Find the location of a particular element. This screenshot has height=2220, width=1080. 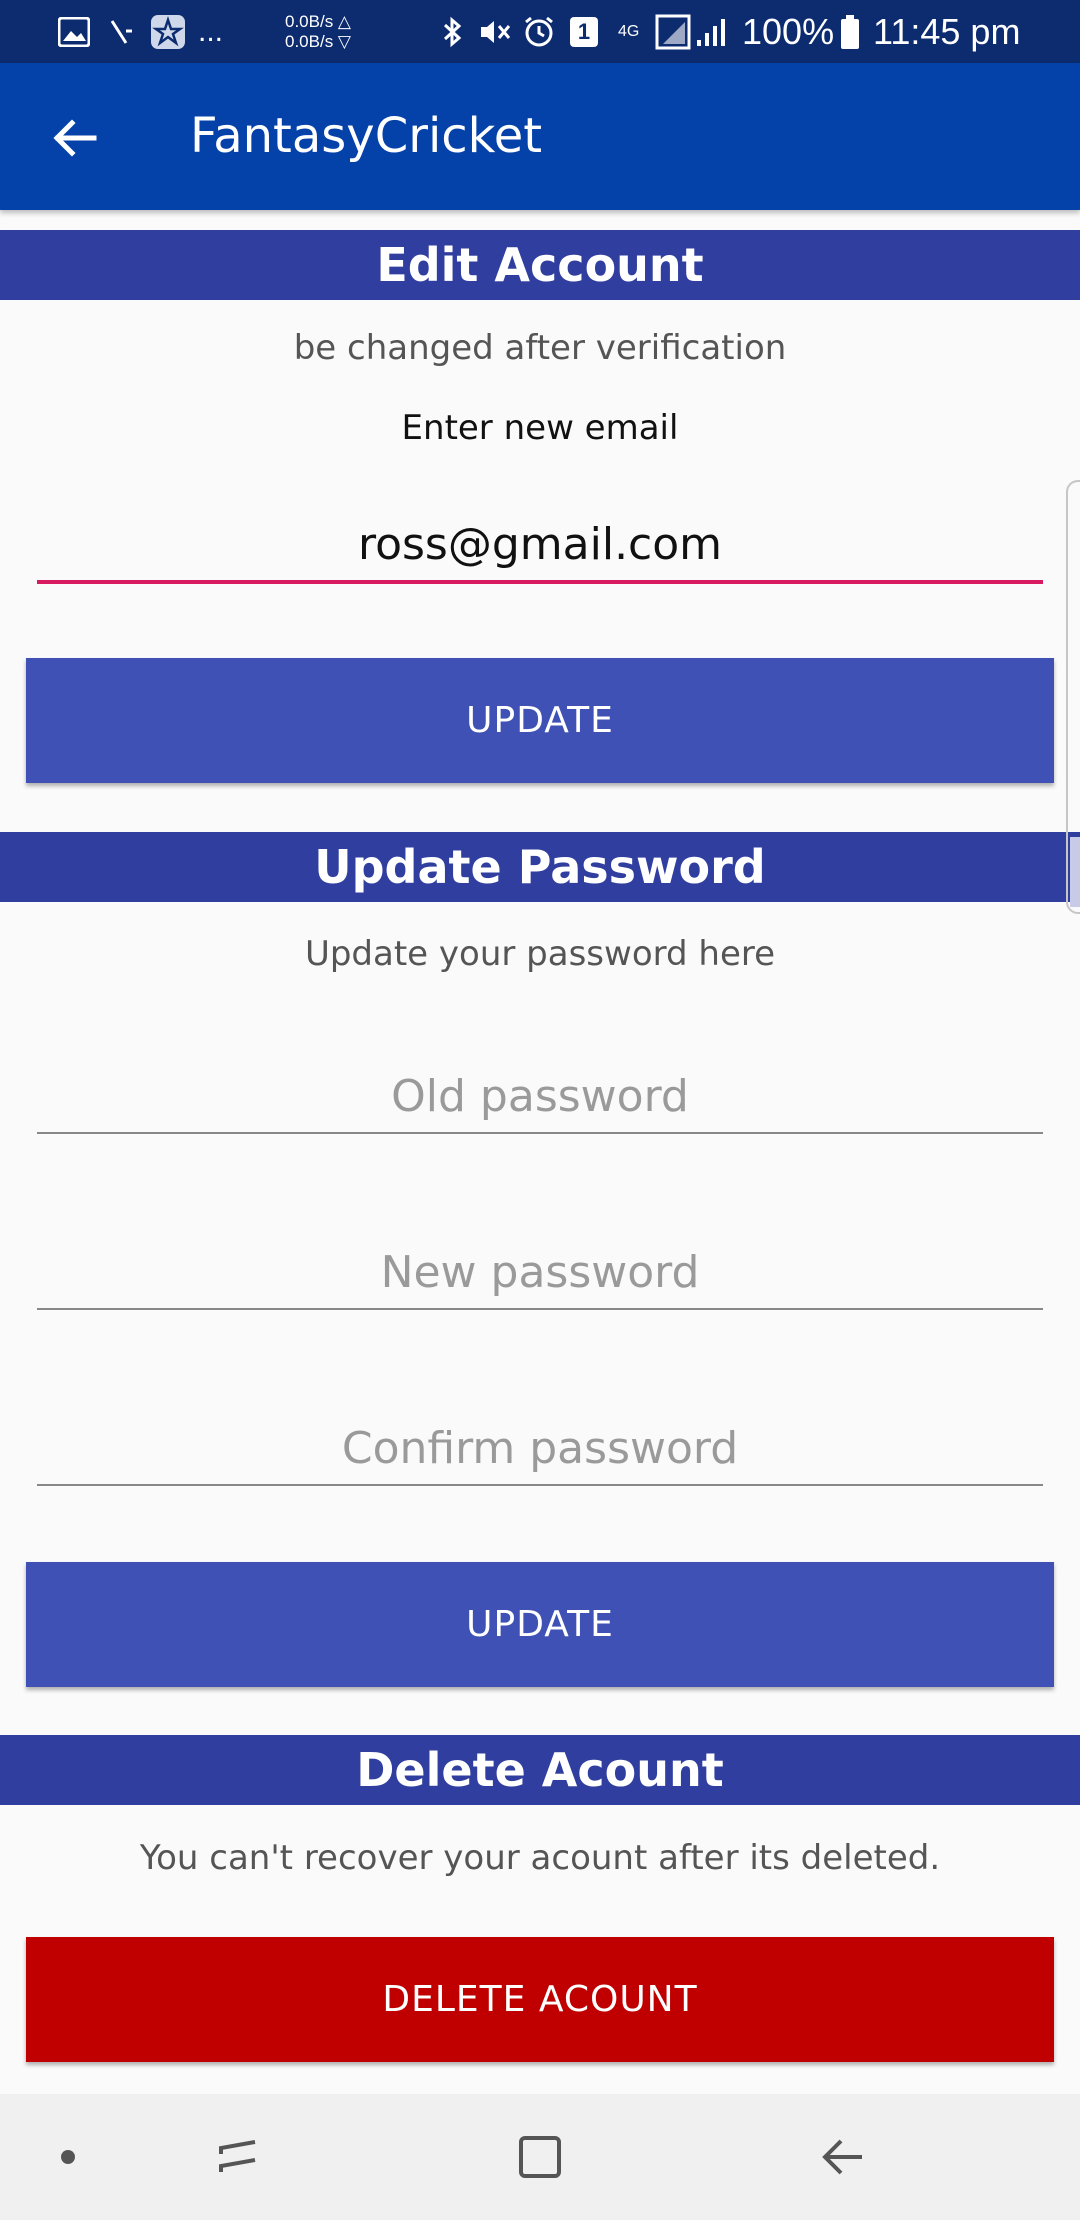

arrow-back-icon is located at coordinates (75, 138).